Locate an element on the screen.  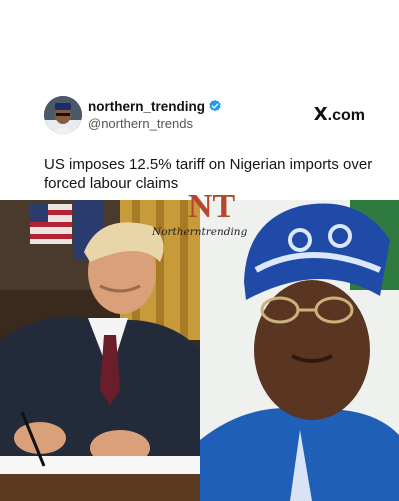
user-handle: @northern_trends is located at coordinates (140, 123).